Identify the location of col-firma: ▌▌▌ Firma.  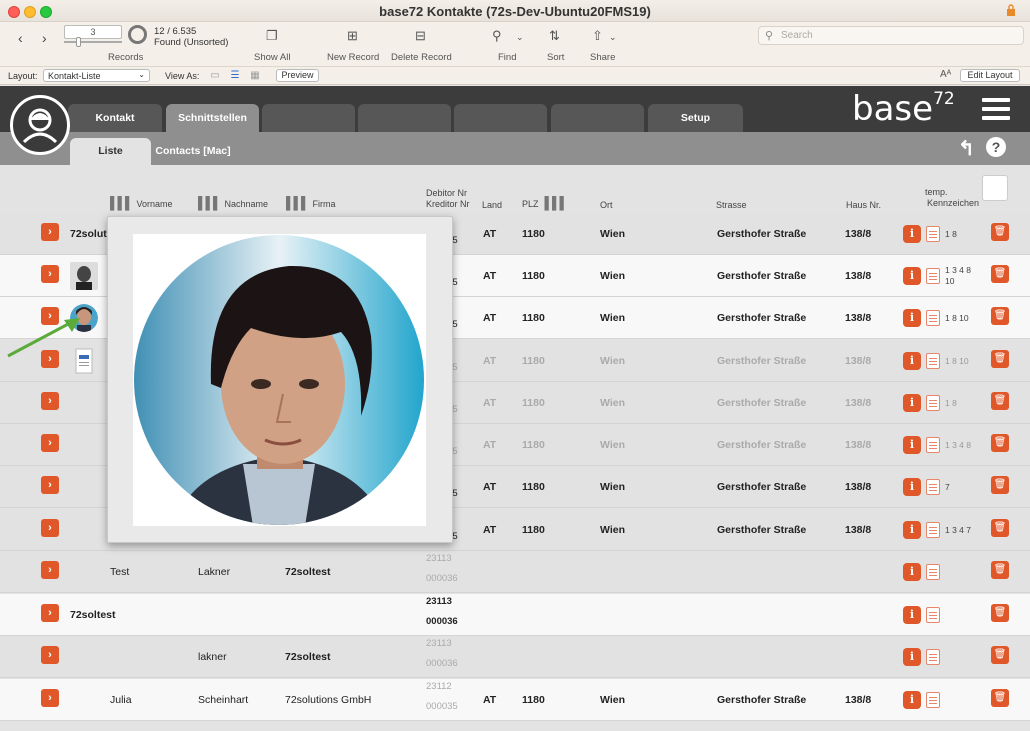
(311, 203).